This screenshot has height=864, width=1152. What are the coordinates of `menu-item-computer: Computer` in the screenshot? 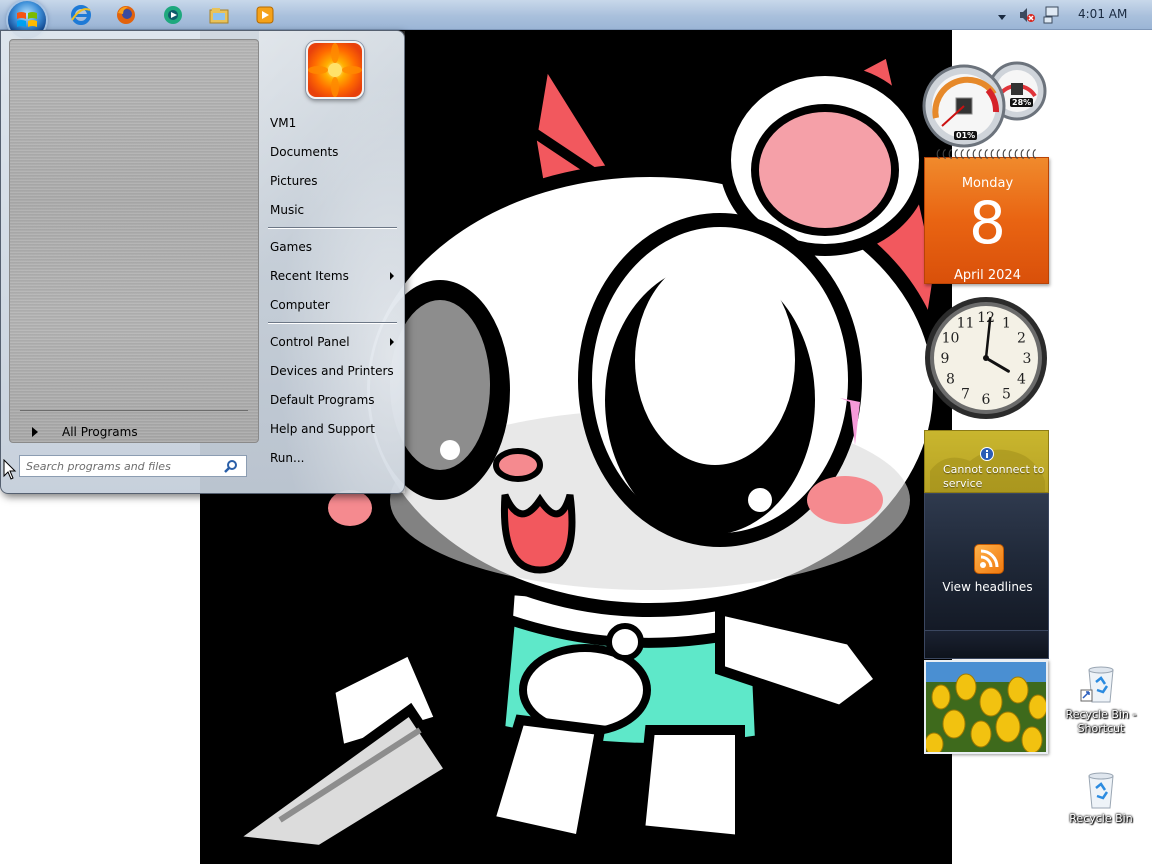 It's located at (332, 305).